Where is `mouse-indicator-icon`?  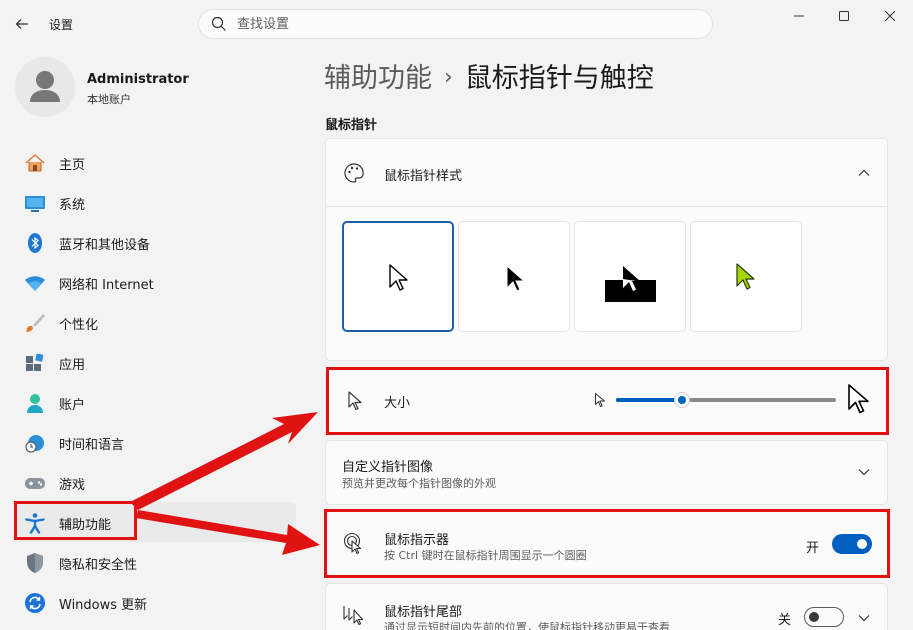
mouse-indicator-icon is located at coordinates (352, 543).